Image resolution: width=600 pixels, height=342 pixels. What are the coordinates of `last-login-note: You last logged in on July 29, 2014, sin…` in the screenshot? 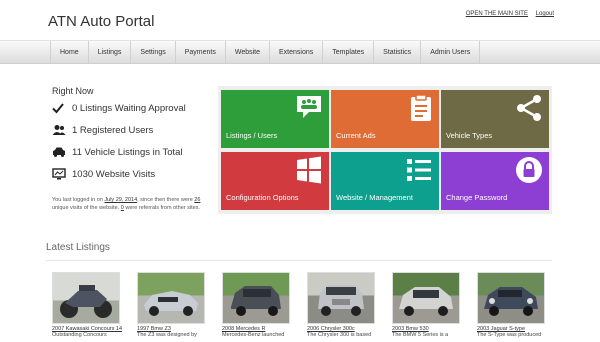 It's located at (126, 204).